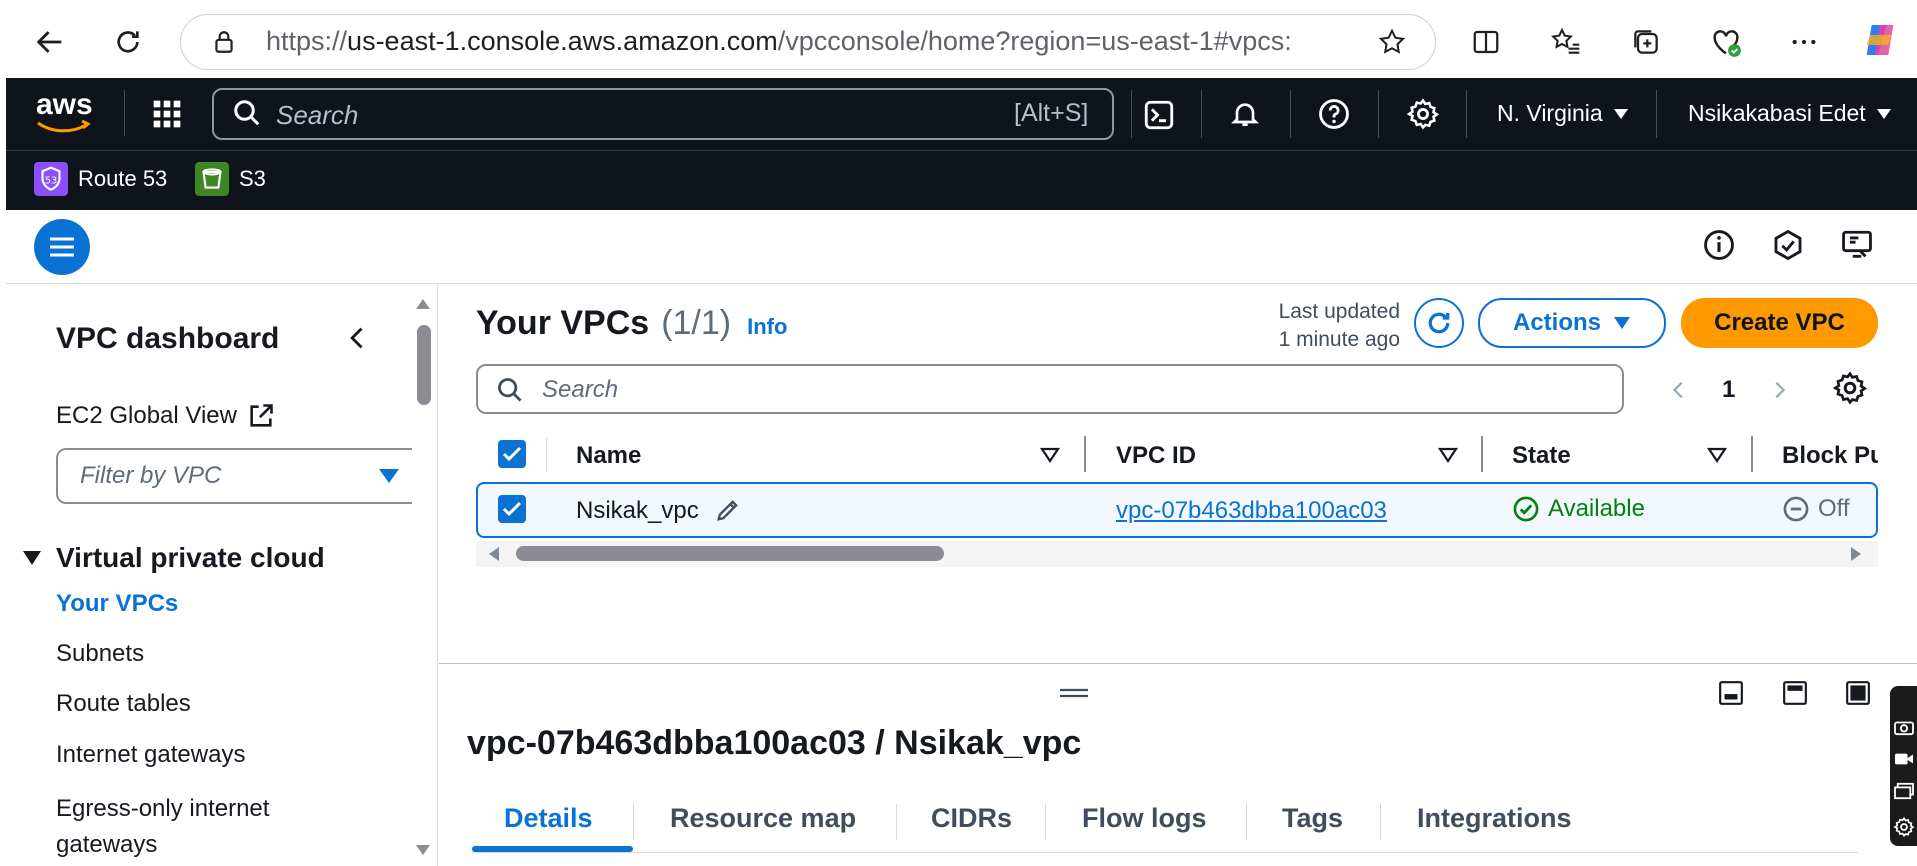 The height and width of the screenshot is (866, 1917). Describe the element at coordinates (1857, 245) in the screenshot. I see `screen-presentation-icon` at that location.